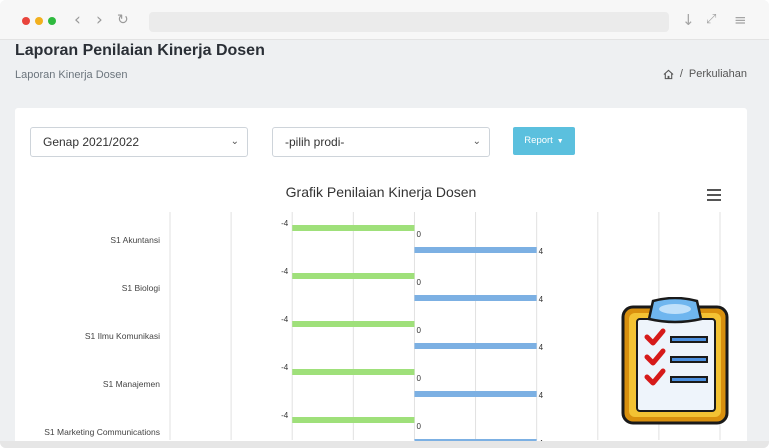 The image size is (769, 448). Describe the element at coordinates (99, 20) in the screenshot. I see `forward-icon: ›` at that location.